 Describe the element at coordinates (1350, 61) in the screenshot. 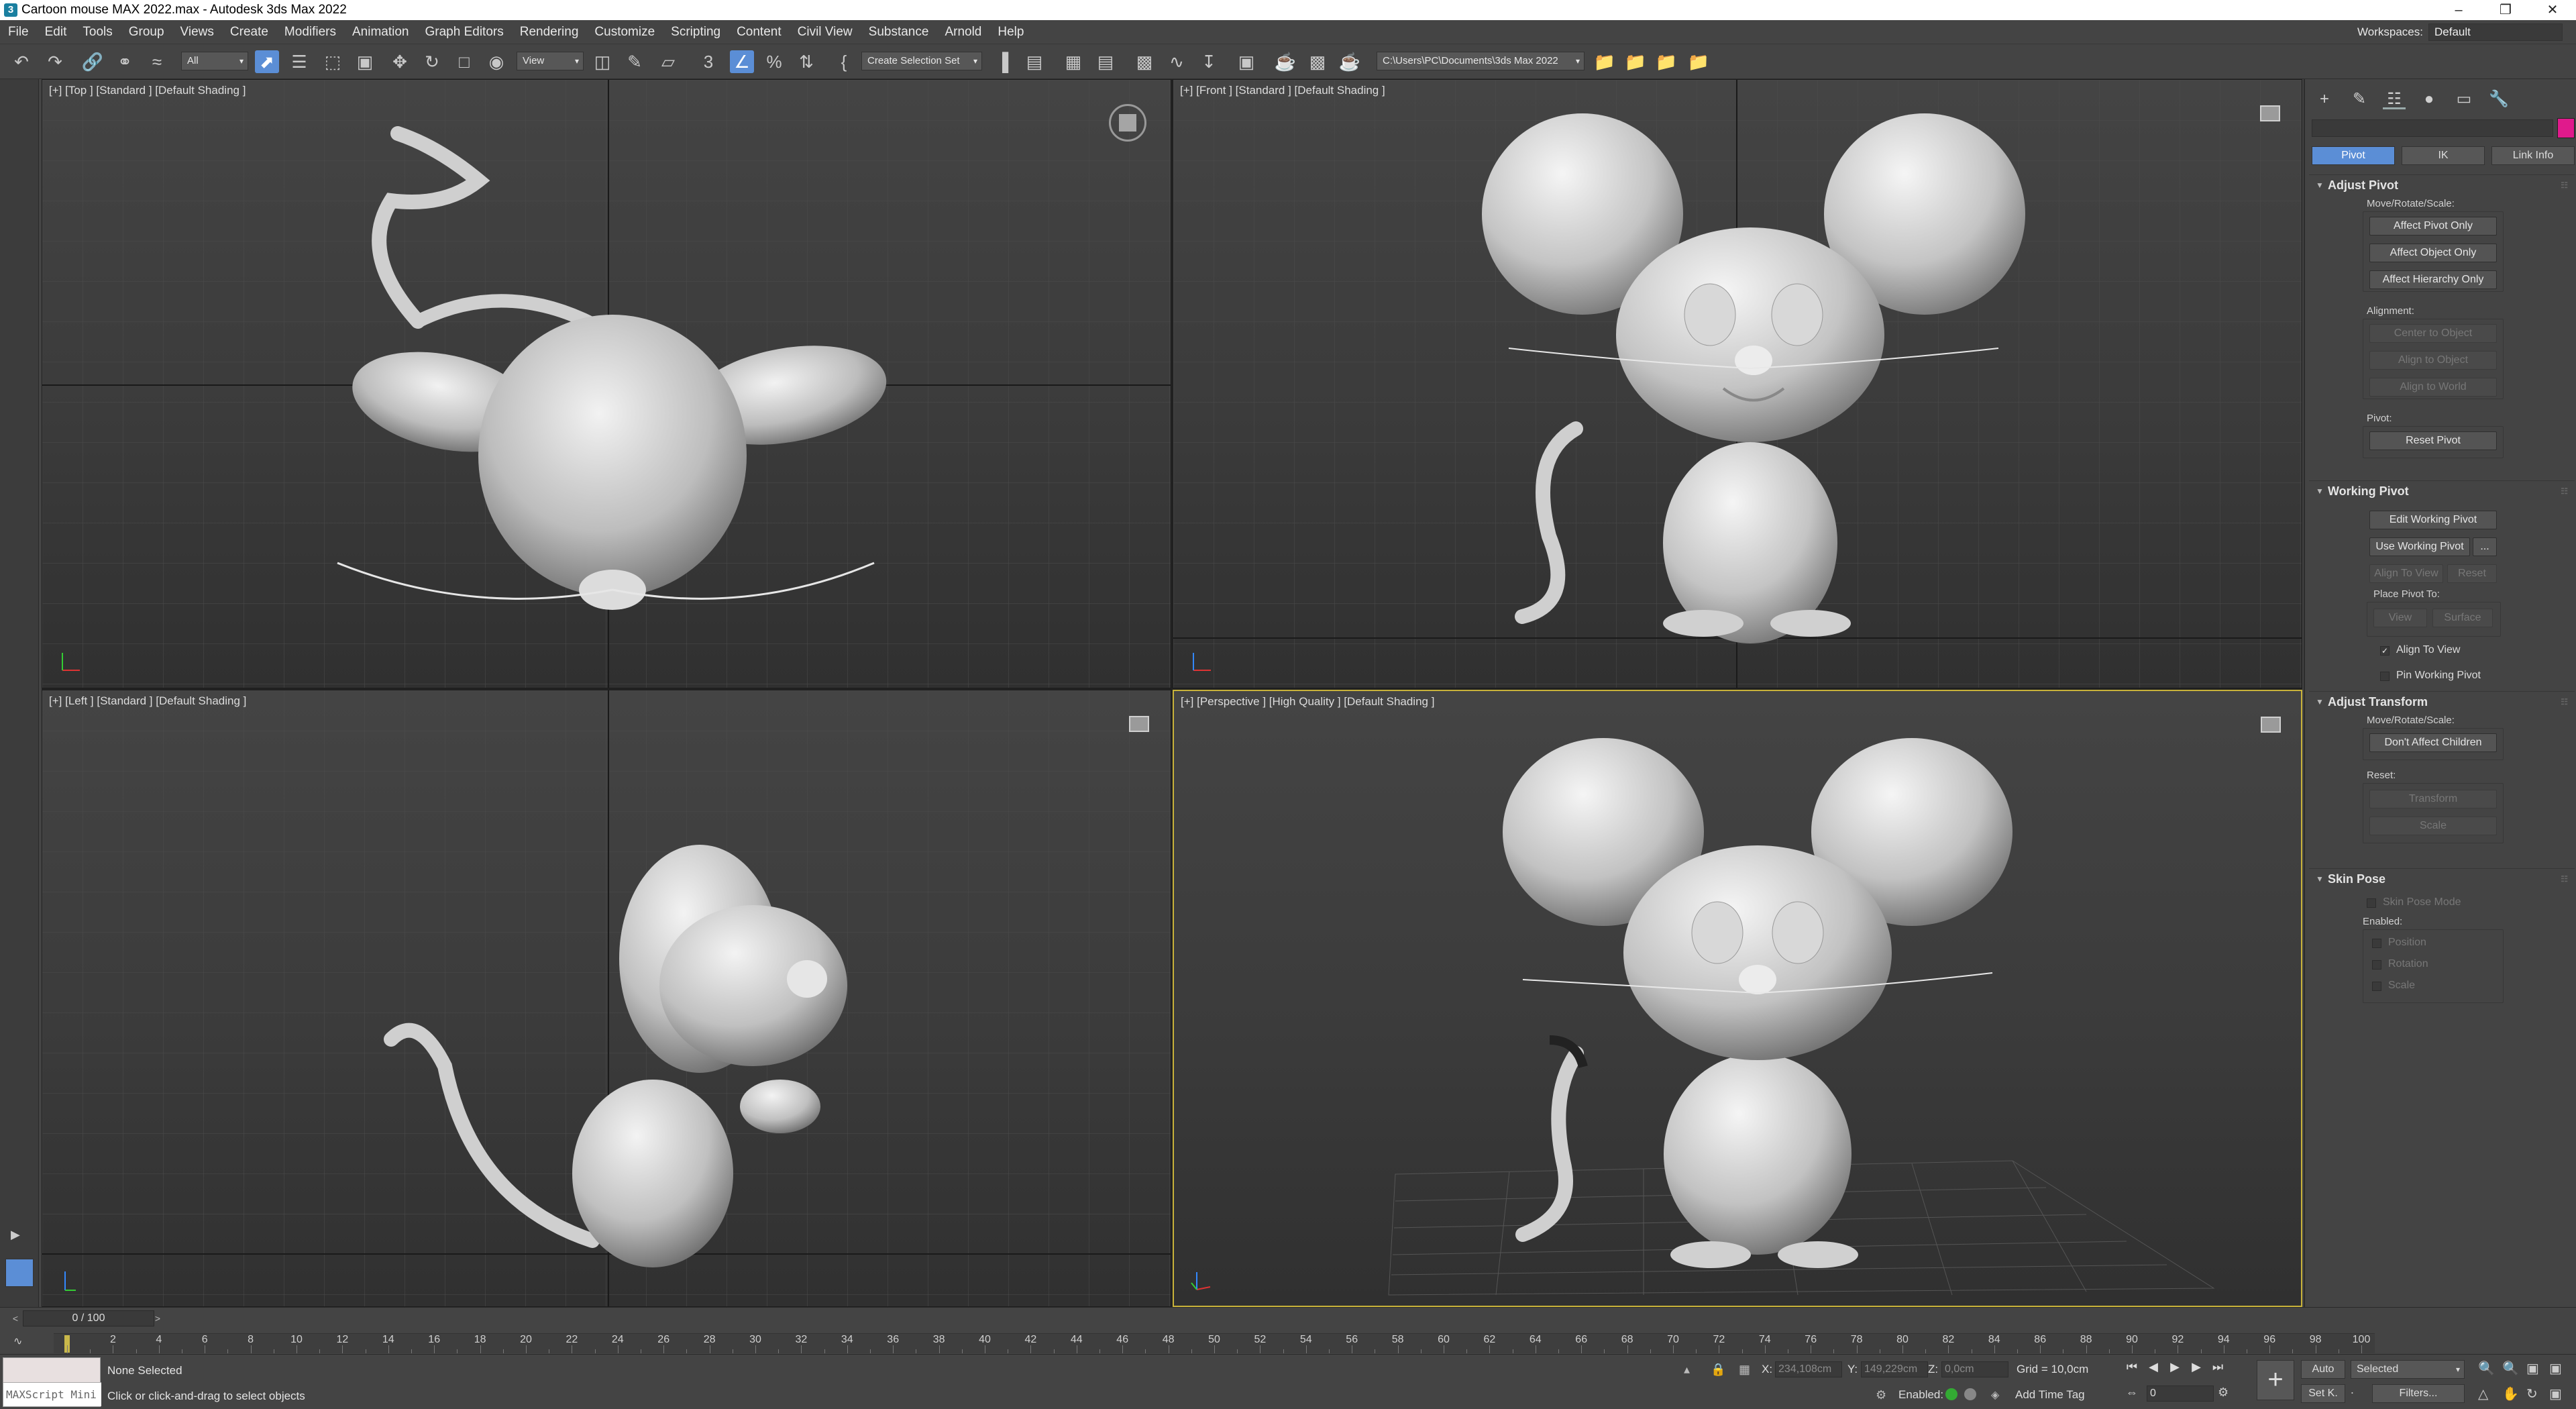

I see `render-production-icon: ☕` at that location.